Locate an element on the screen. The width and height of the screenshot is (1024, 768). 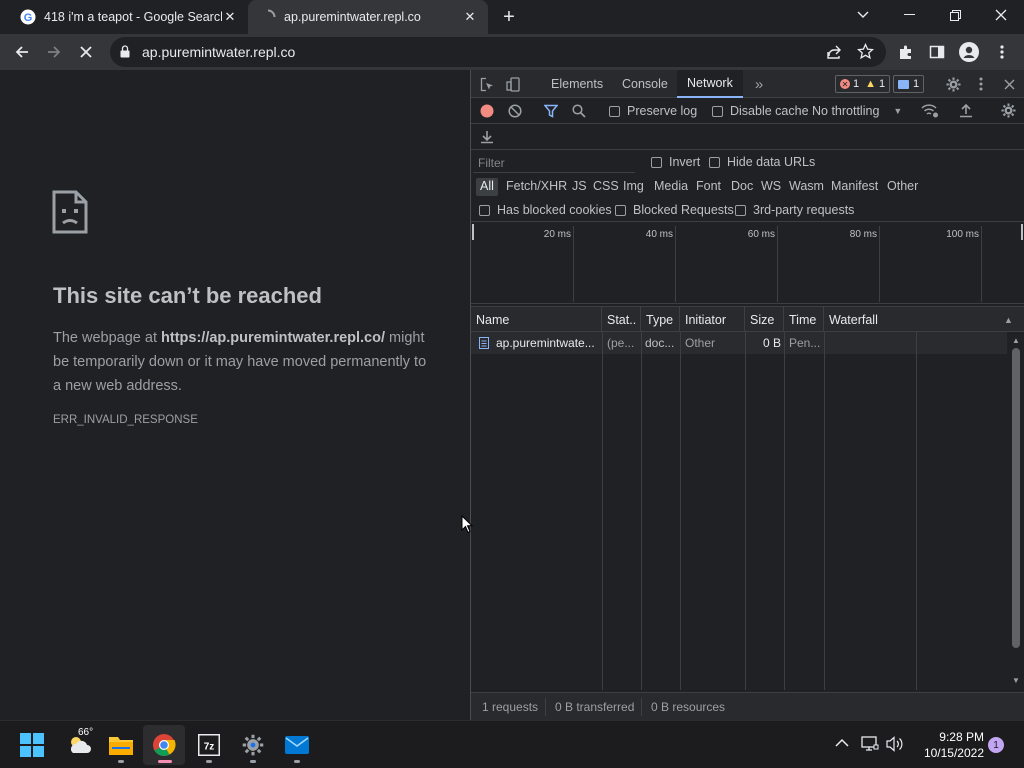
share-icon is located at coordinates (834, 54).